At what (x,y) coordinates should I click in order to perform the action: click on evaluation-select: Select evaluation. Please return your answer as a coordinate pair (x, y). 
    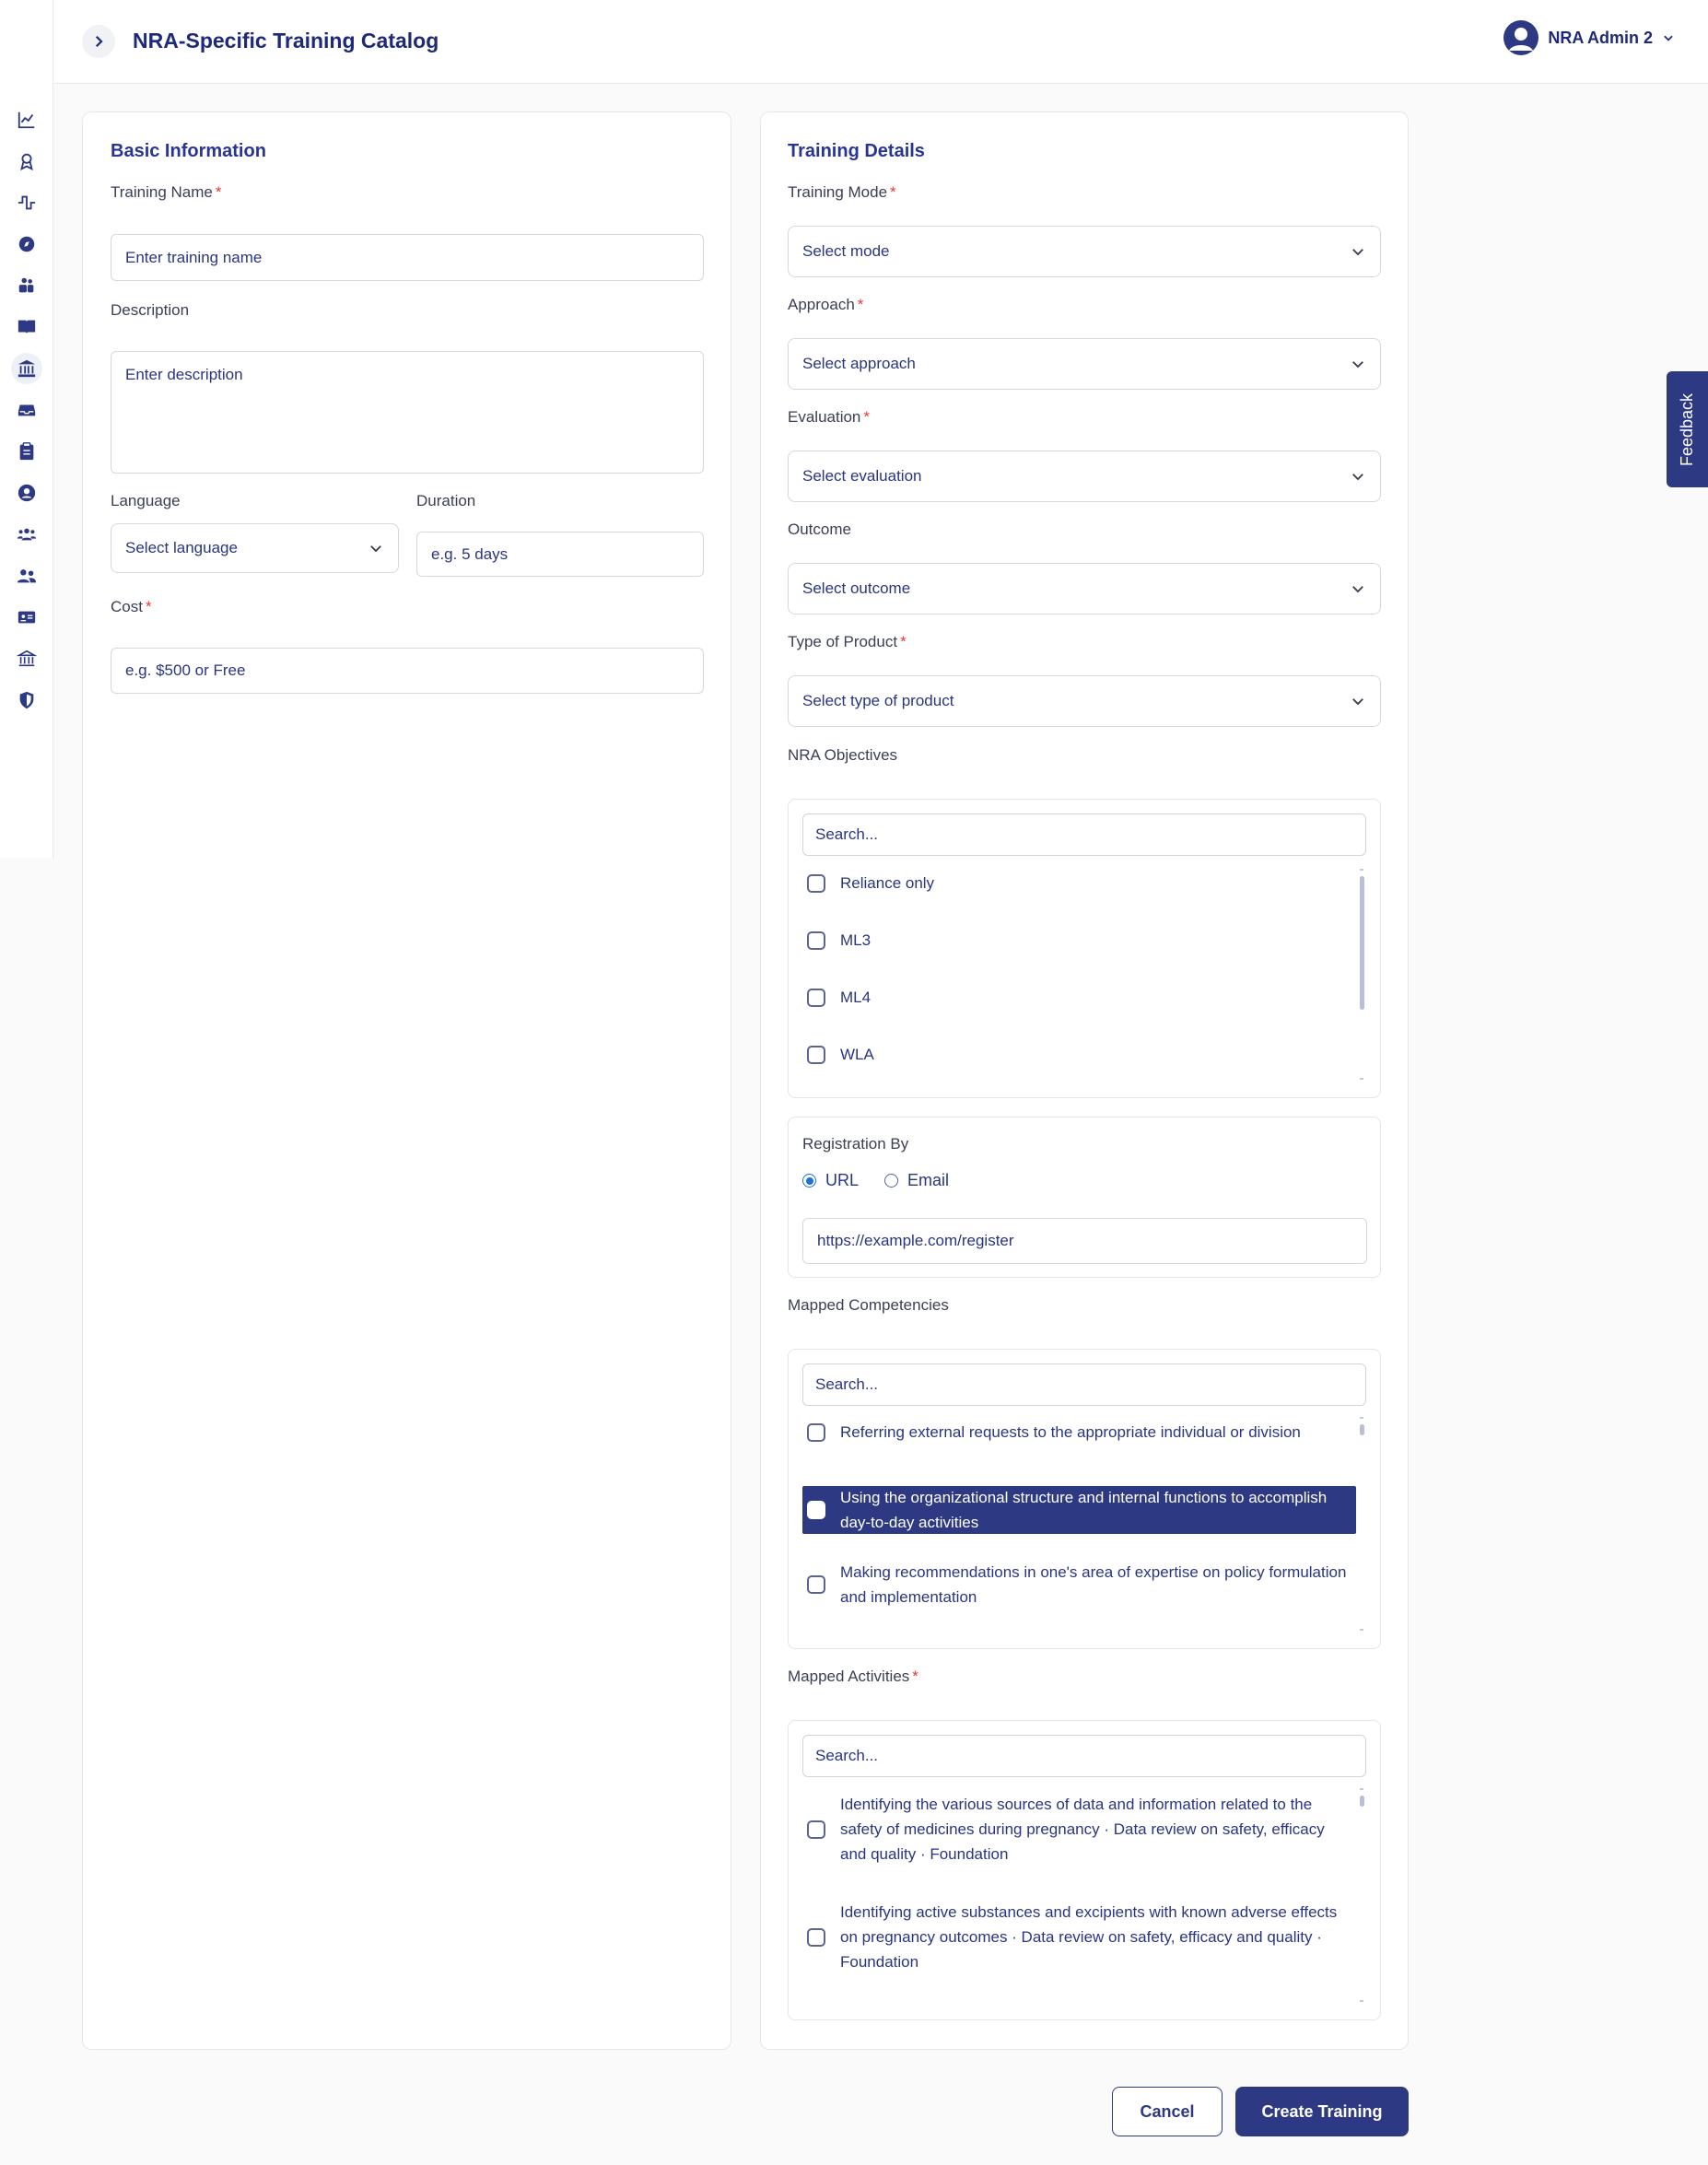
    Looking at the image, I should click on (1084, 476).